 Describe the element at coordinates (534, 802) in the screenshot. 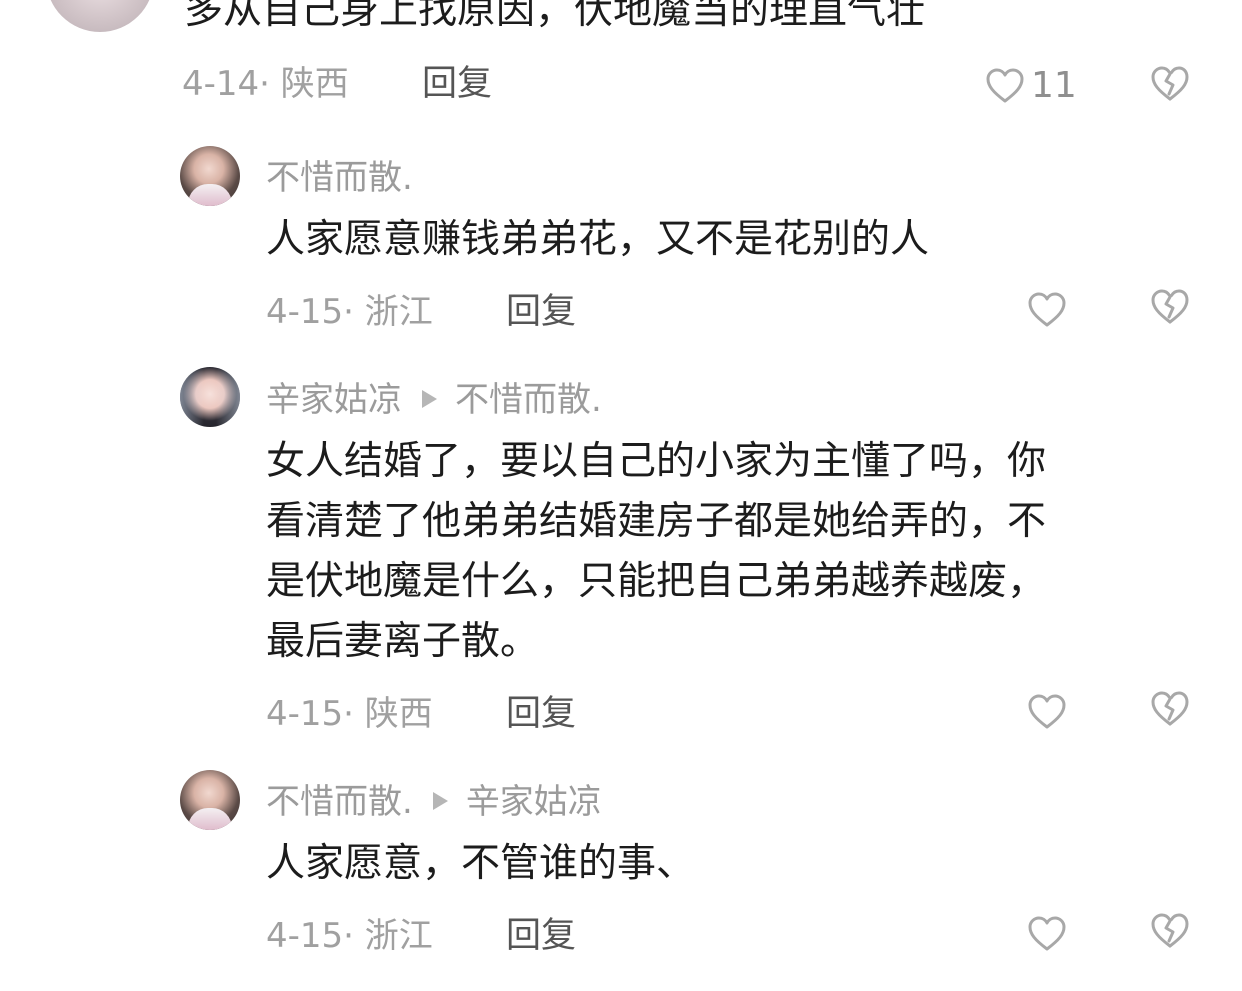

I see `reply-to-name: 辛家姑凉` at that location.